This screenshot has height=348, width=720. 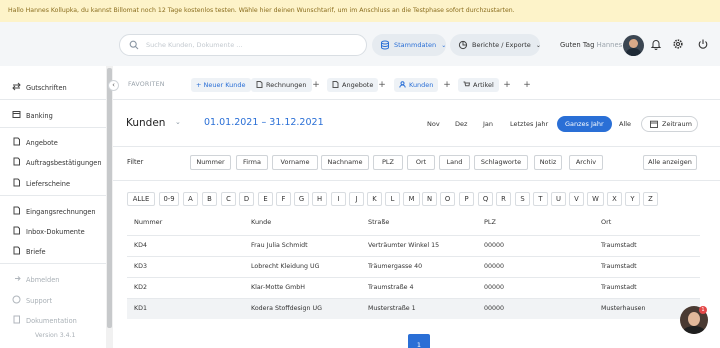 I want to click on letter-r: R, so click(x=503, y=199).